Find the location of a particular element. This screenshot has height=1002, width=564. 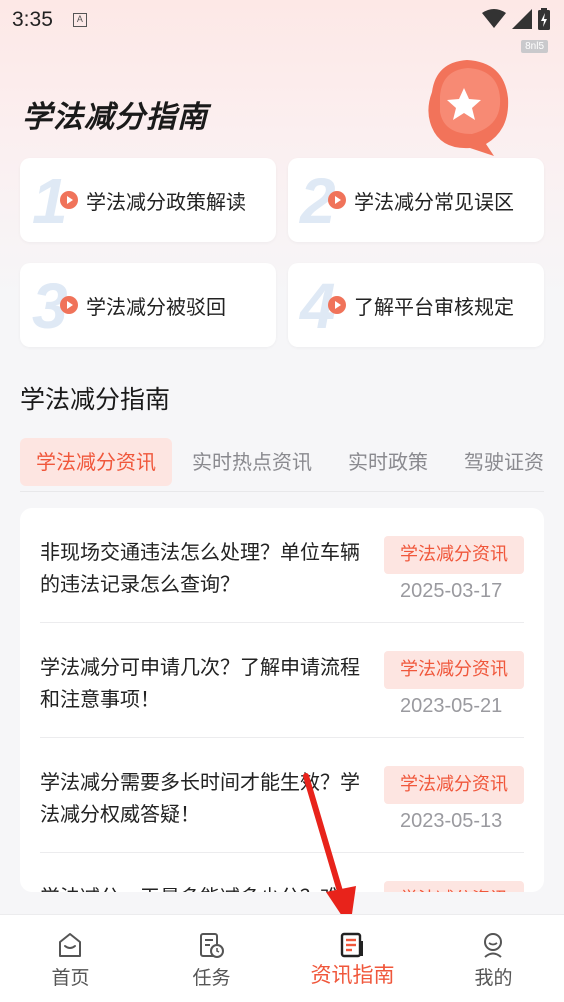

feature-card-review-rules: 4 了解平台审核规定 is located at coordinates (416, 305).